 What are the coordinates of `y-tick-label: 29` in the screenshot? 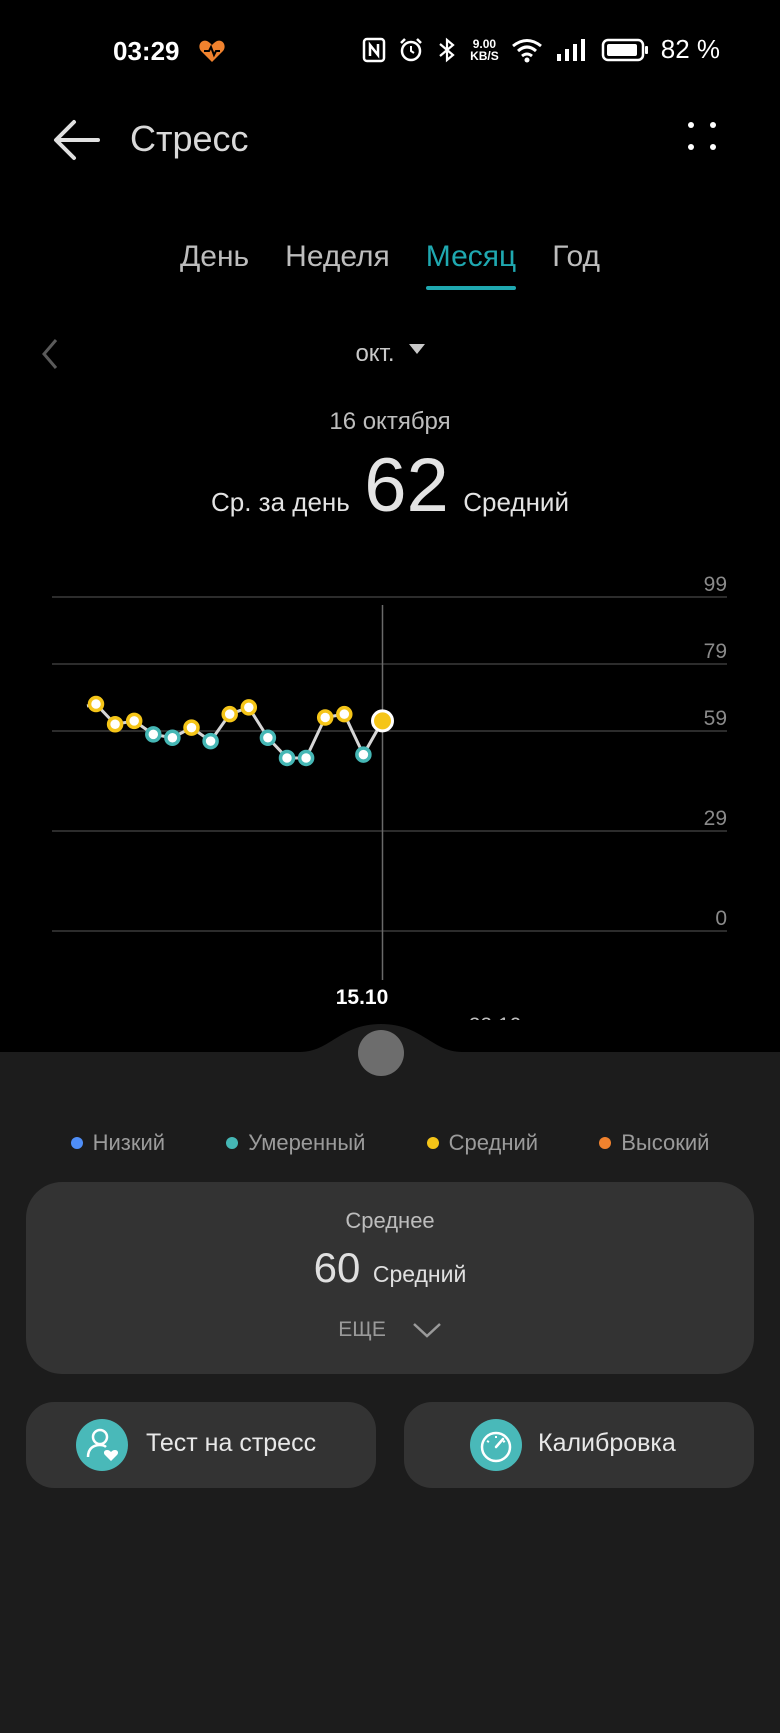 It's located at (715, 818).